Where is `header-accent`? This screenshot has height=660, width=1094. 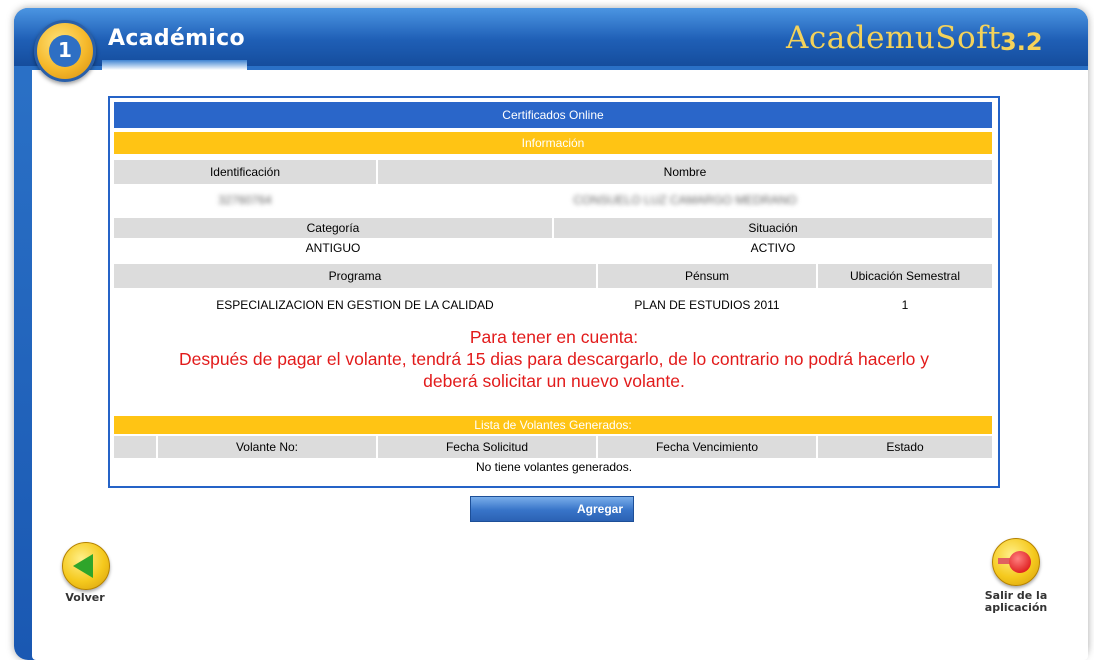
header-accent is located at coordinates (174, 65).